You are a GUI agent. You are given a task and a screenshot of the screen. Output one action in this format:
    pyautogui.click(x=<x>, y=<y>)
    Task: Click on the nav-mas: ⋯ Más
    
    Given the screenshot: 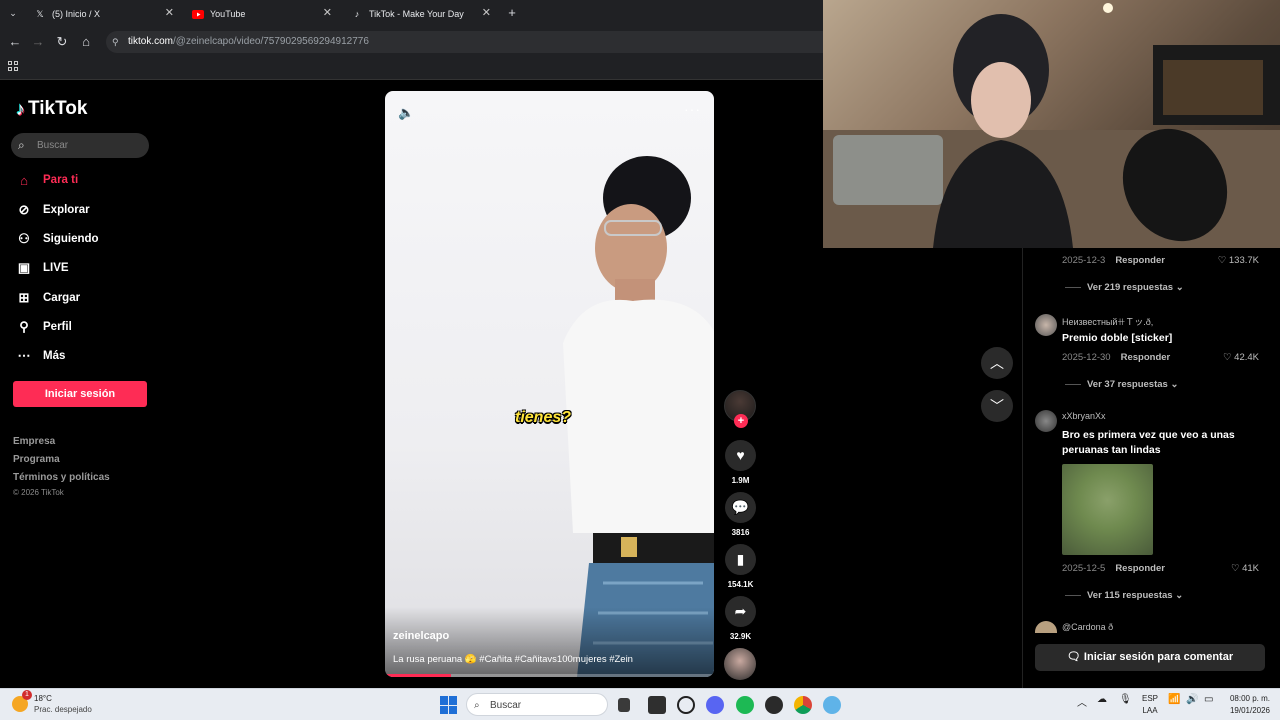 What is the action you would take?
    pyautogui.click(x=41, y=356)
    